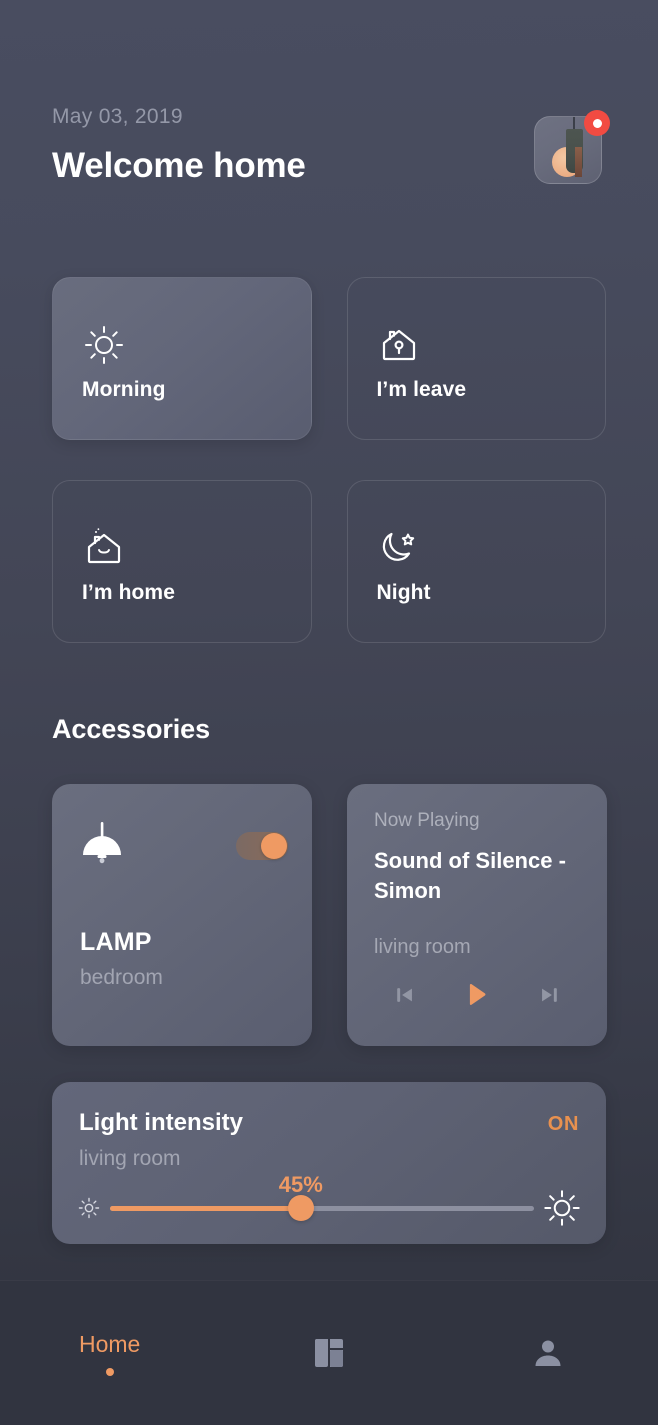 The width and height of the screenshot is (658, 1425). What do you see at coordinates (182, 358) in the screenshot?
I see `scene-card-morning: Morning` at bounding box center [182, 358].